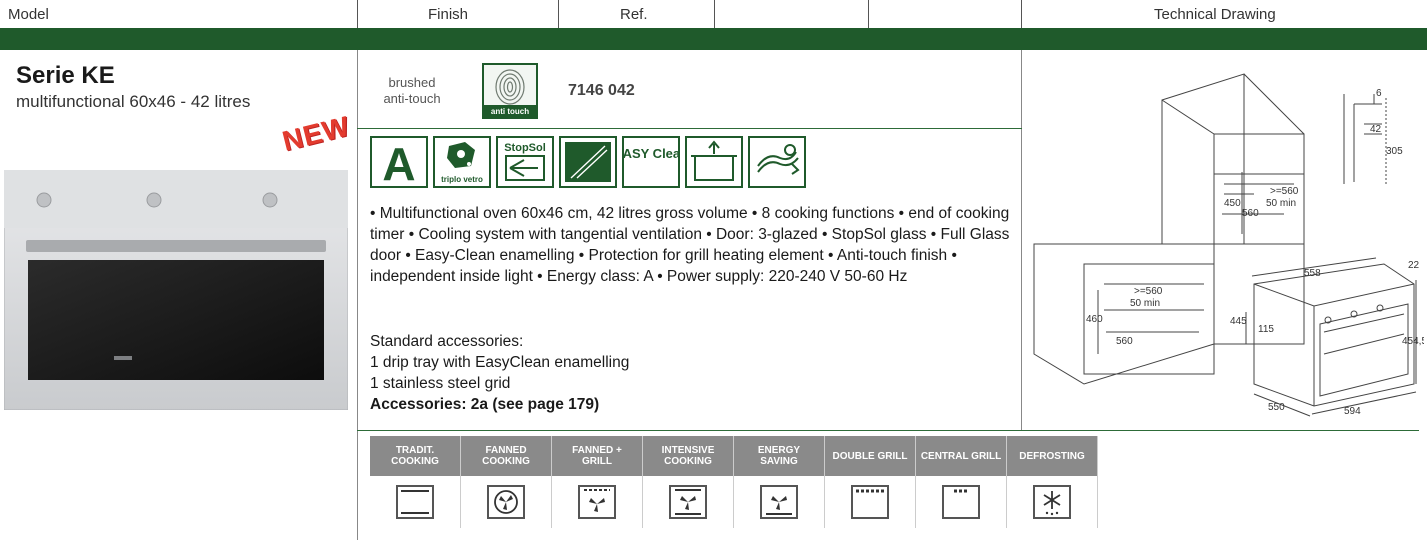 This screenshot has width=1427, height=546. Describe the element at coordinates (500, 362) in the screenshot. I see `accessory-item: 1 drip tray with EasyClean enamelling` at that location.